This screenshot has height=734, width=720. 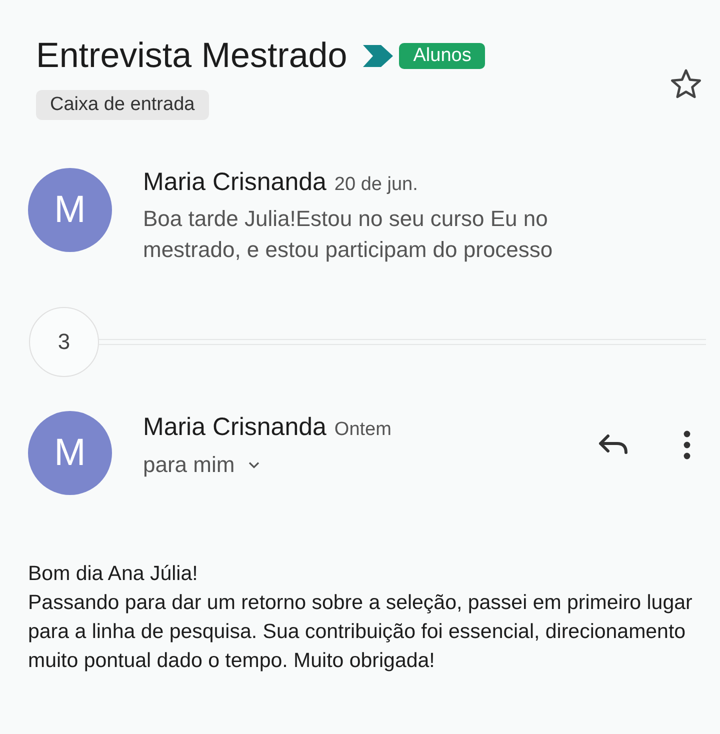 I want to click on body-paragraph: Passando para dar um retorno sobre a seleção, passei em primeiro lugar para a linha de pesquisa. Sua contribuição foi essencial, direcionamento muito pontual dado o tempo. Muito obrigada!, so click(x=361, y=632).